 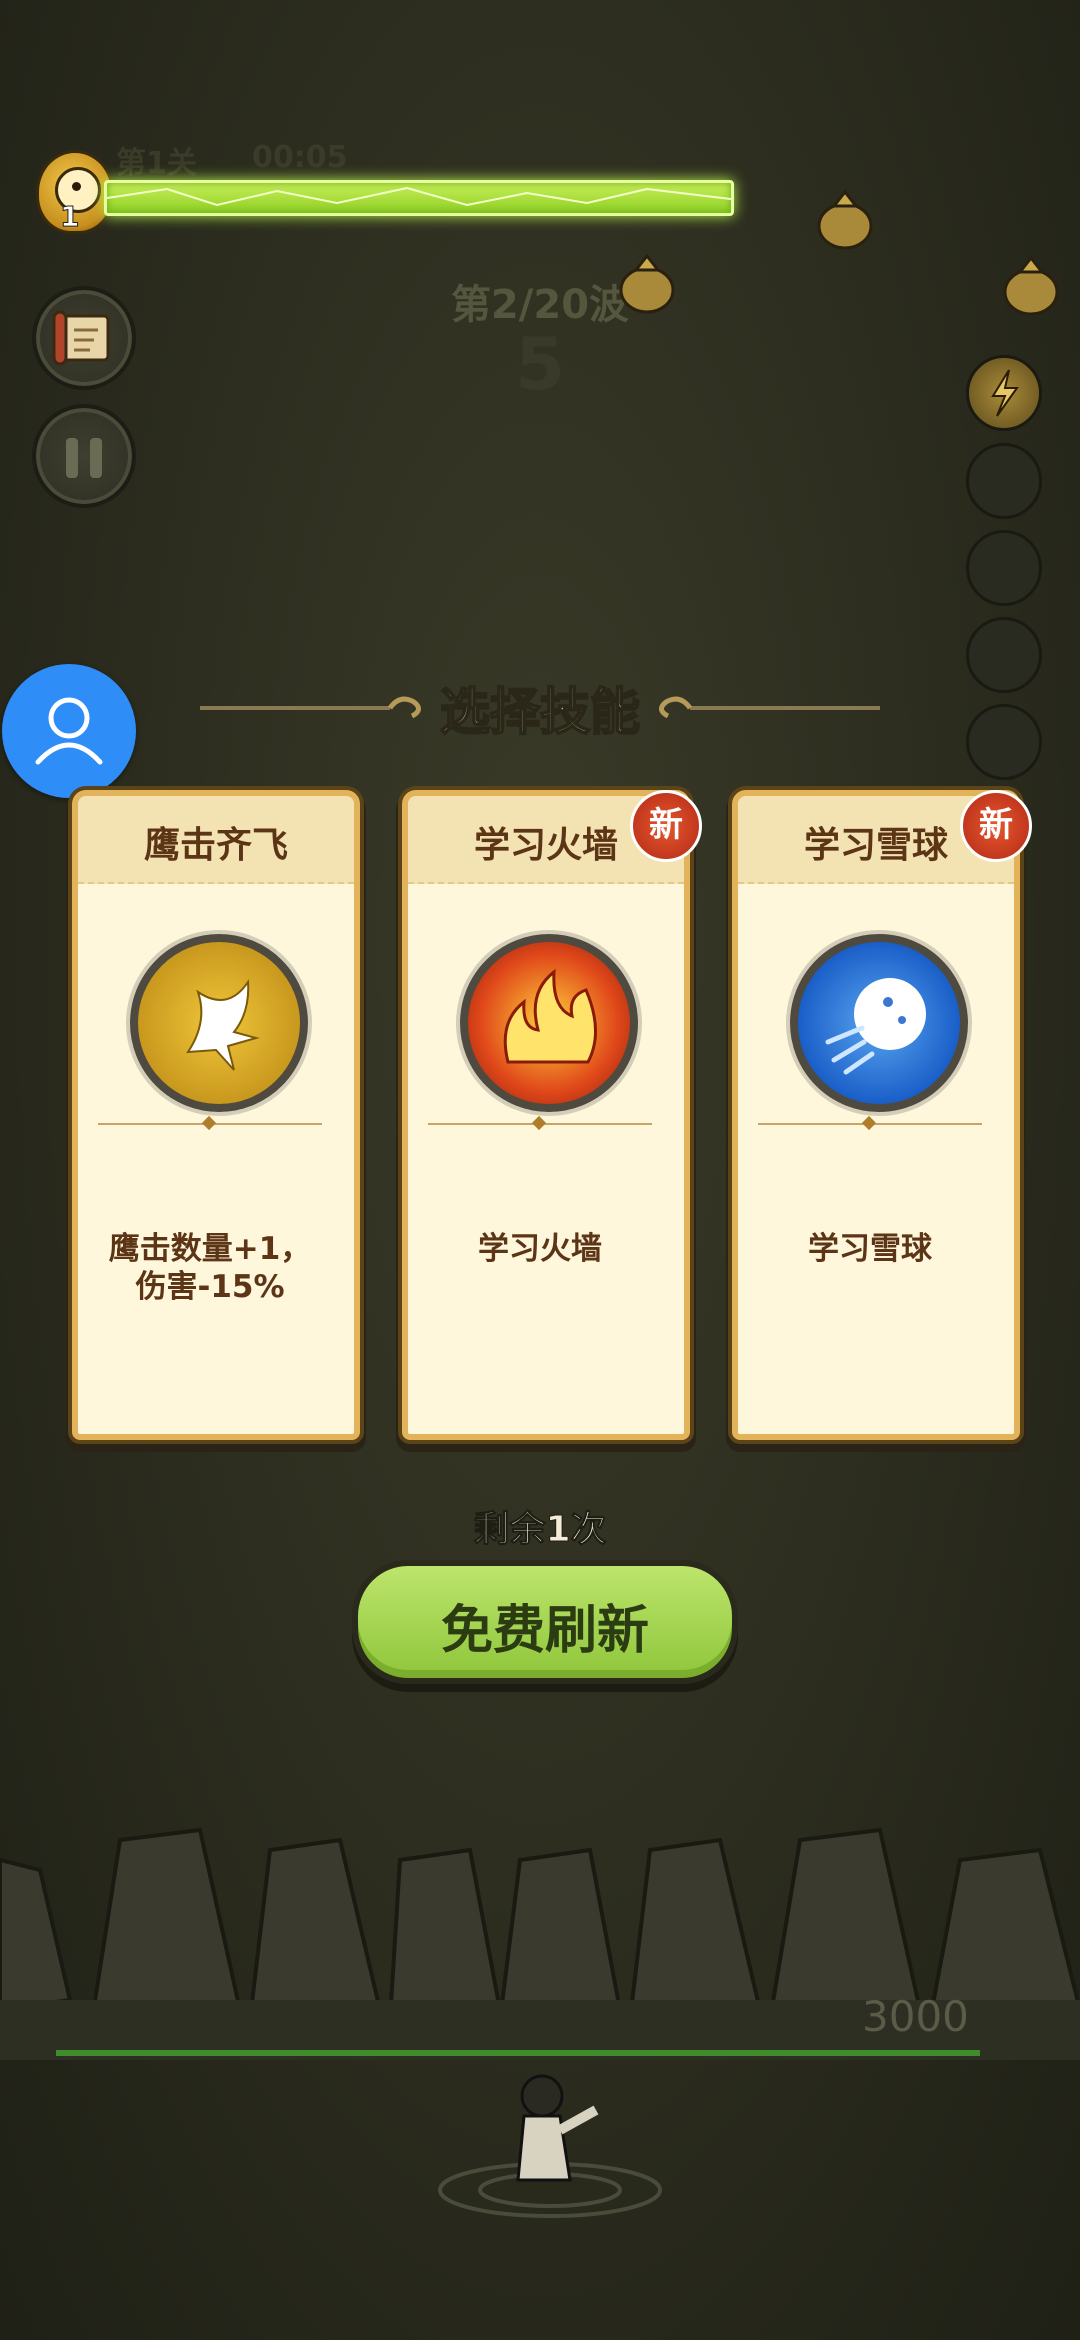 I want to click on wall-hp-bar, so click(x=518, y=2053).